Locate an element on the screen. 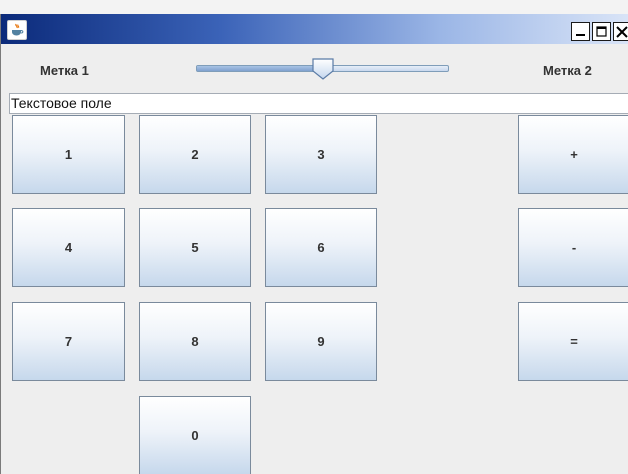  digit-button-7: 7 is located at coordinates (68, 341).